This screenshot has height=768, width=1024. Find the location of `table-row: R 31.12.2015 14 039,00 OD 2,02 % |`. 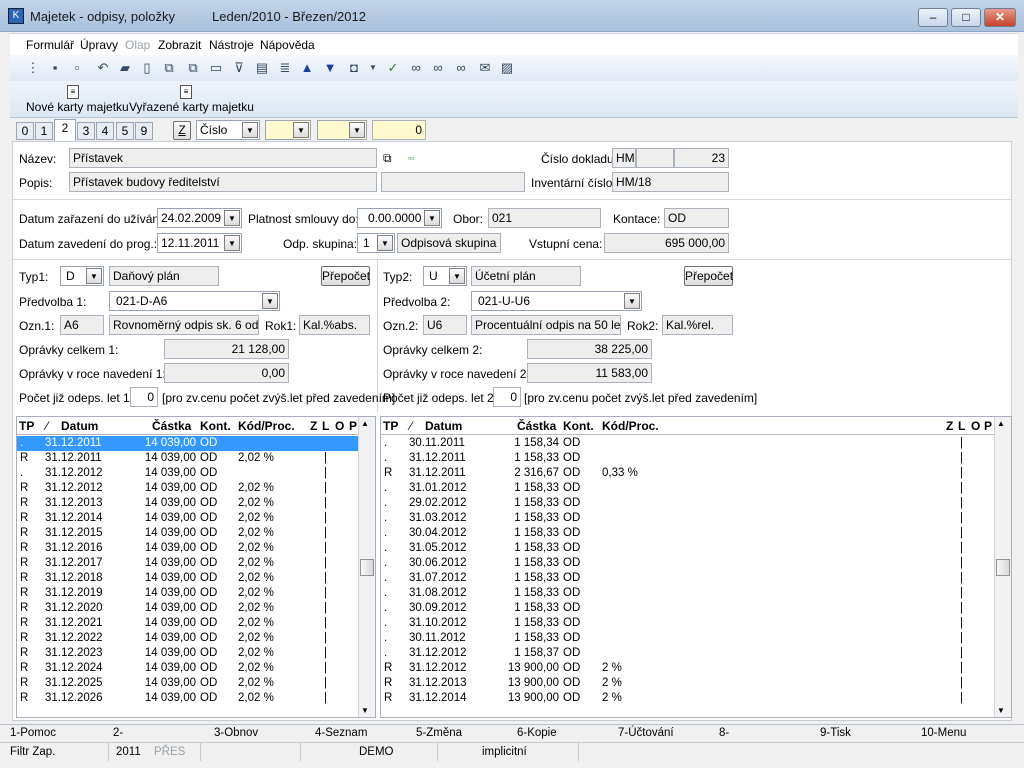

table-row: R 31.12.2015 14 039,00 OD 2,02 % | is located at coordinates (187, 533).